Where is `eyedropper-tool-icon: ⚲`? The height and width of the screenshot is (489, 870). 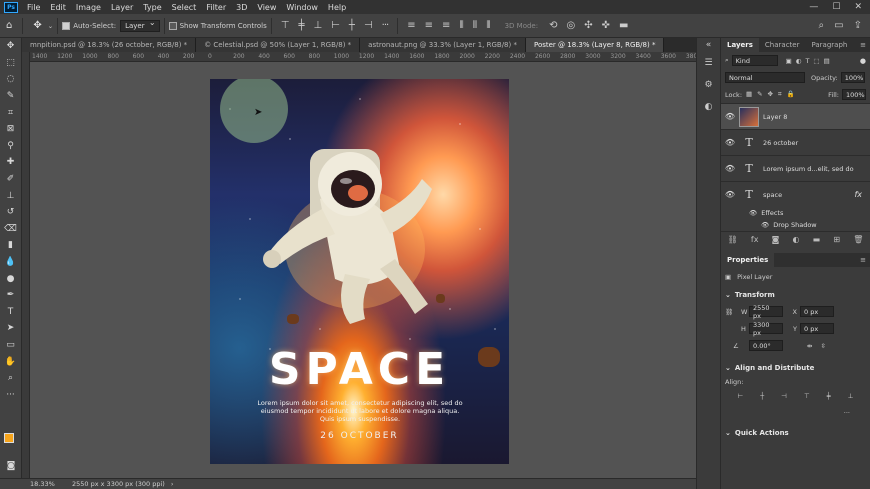
eyedropper-tool-icon: ⚲ is located at coordinates (10, 146).